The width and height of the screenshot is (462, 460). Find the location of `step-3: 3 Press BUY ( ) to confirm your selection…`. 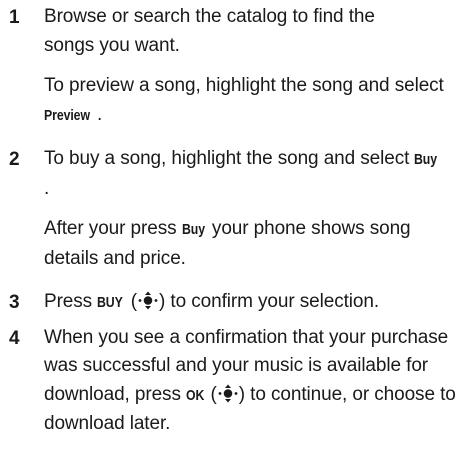

step-3: 3 Press BUY ( ) to confirm your selection… is located at coordinates (232, 303).